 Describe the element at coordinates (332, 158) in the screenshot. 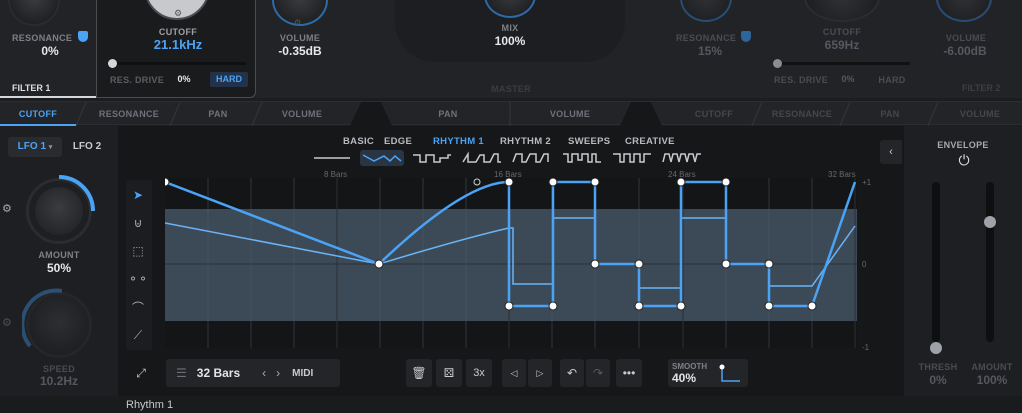

I see `shape-flat` at that location.